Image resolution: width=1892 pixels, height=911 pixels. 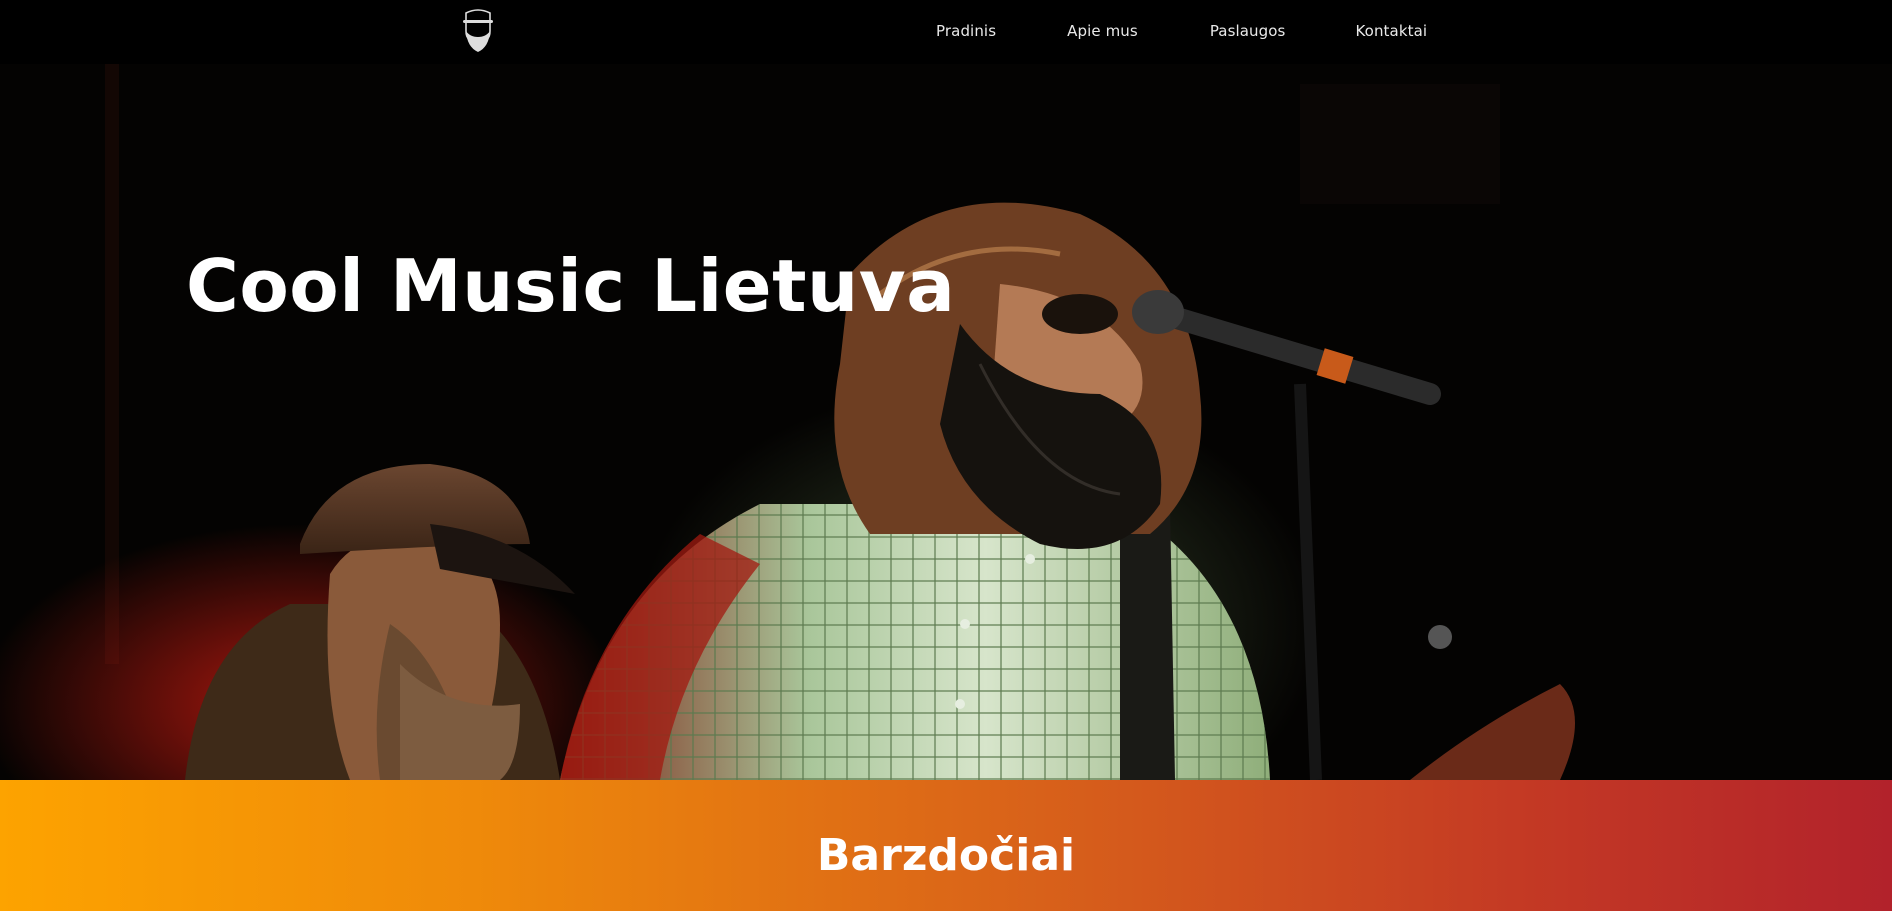 I want to click on band-banner: Barzdočiai, so click(x=946, y=845).